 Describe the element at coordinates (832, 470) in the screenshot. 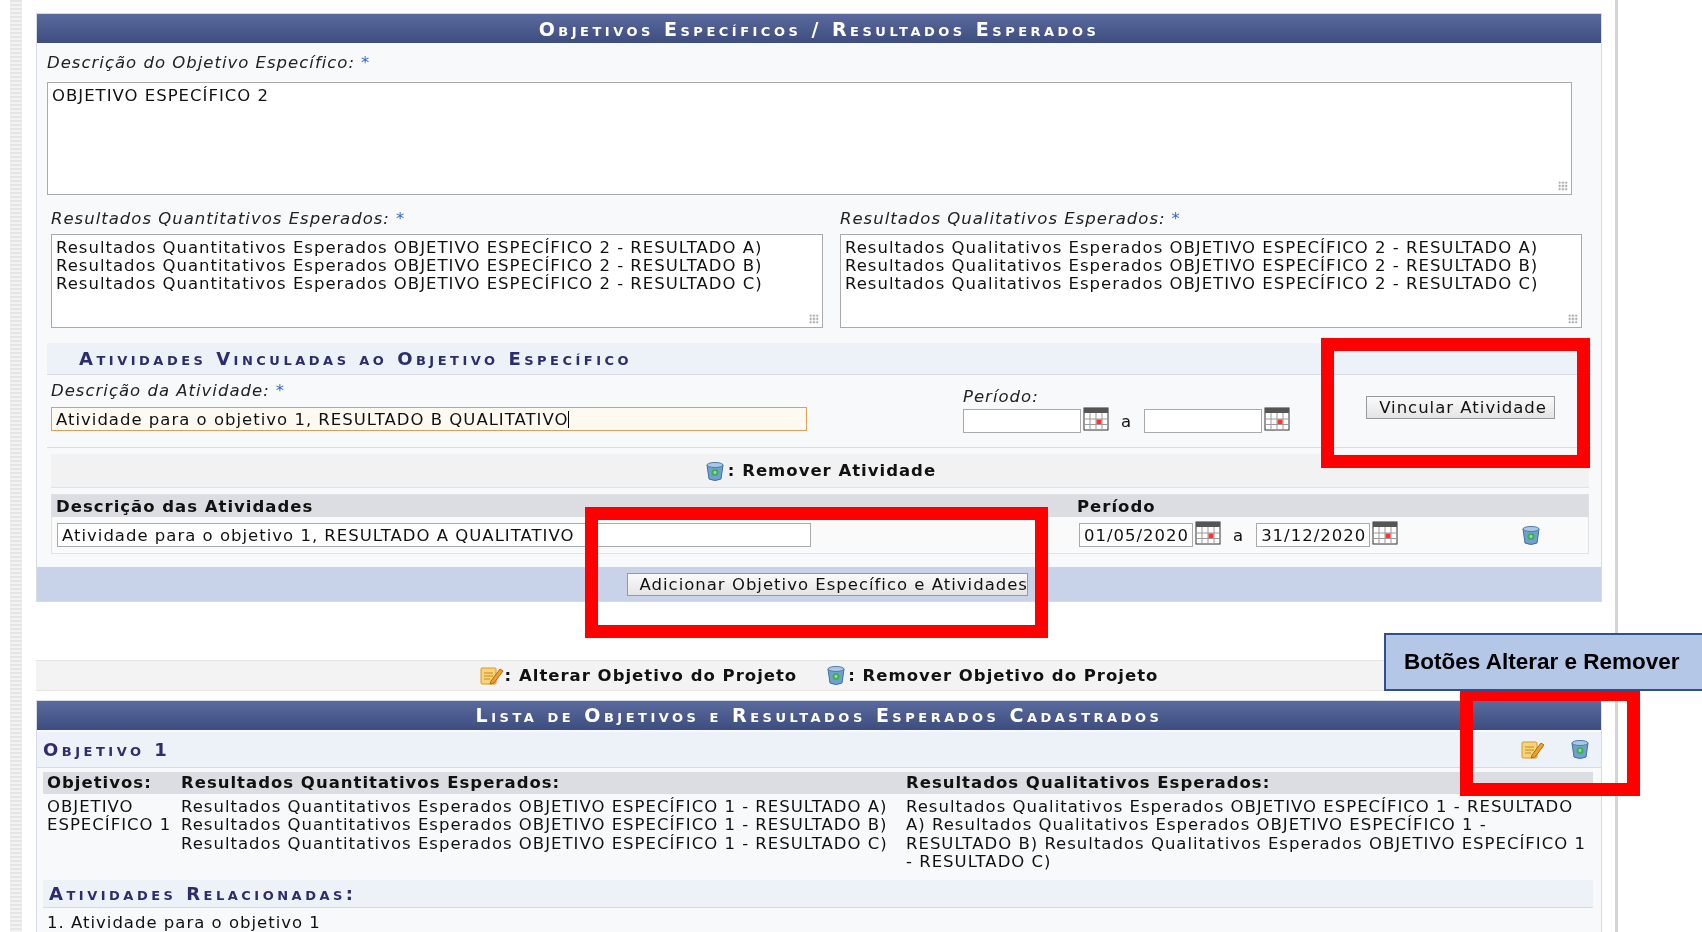

I see `legend-text: : Remover Atividade` at that location.